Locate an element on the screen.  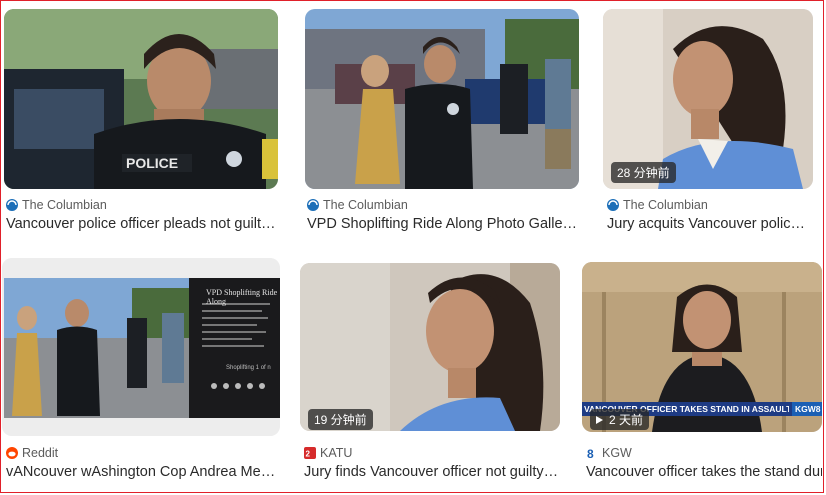
svg-text: 8 is located at coordinates (590, 453).